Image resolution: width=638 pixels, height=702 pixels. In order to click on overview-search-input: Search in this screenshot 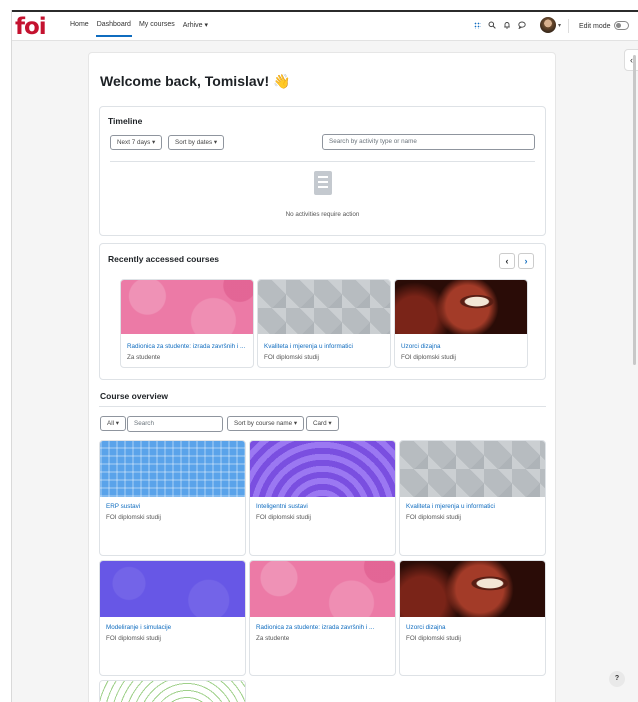, I will do `click(175, 424)`.